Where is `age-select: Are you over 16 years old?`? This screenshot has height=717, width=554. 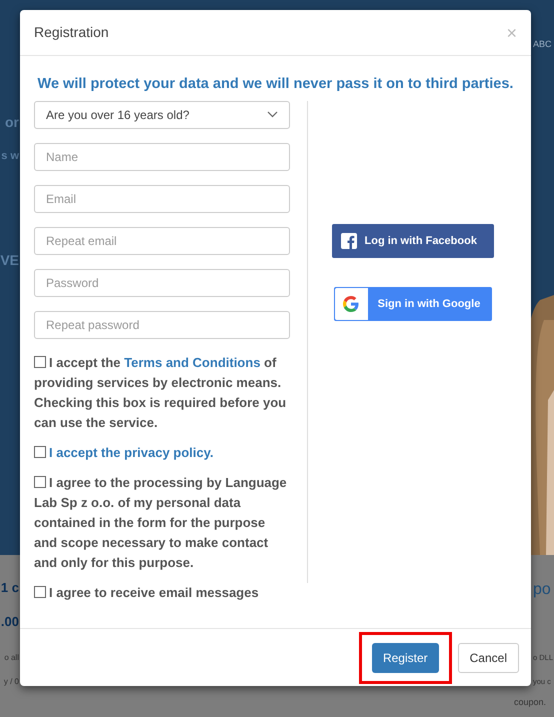 age-select: Are you over 16 years old? is located at coordinates (162, 114).